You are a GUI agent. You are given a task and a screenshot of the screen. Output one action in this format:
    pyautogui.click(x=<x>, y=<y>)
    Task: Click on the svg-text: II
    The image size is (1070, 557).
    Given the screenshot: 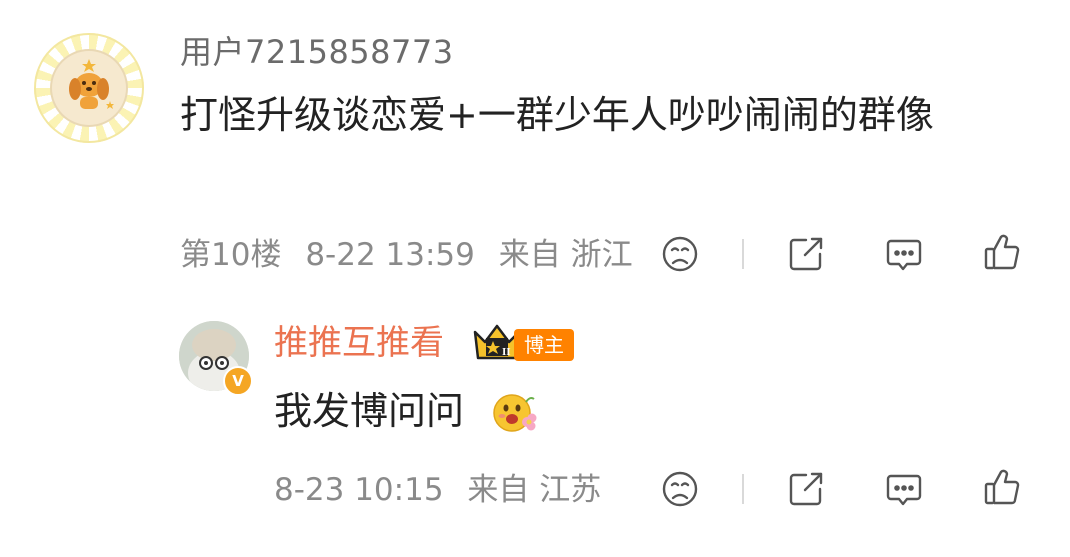 What is the action you would take?
    pyautogui.click(x=506, y=352)
    